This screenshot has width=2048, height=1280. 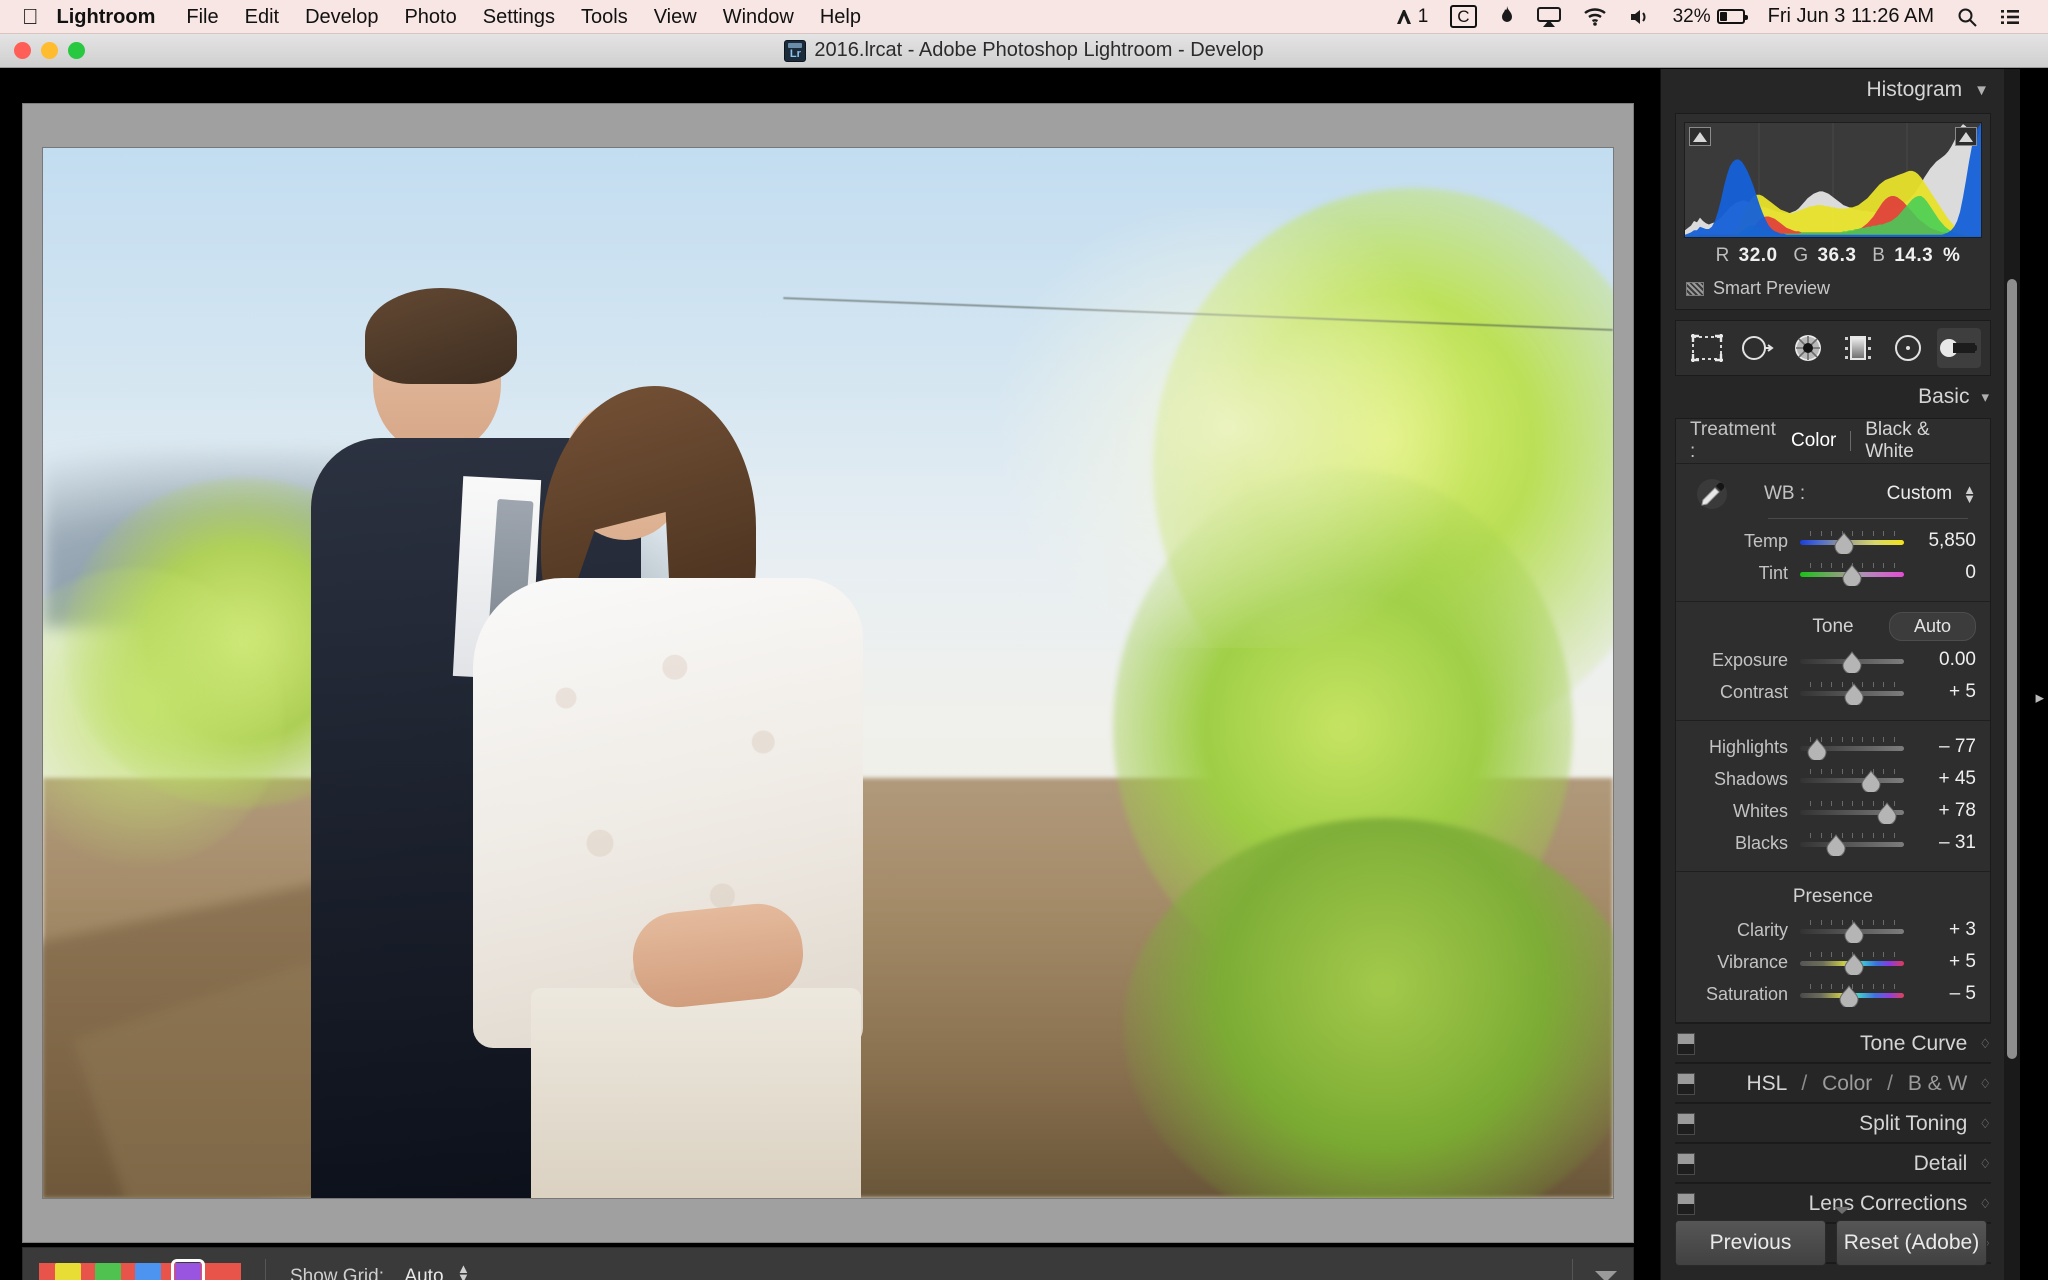 What do you see at coordinates (1852, 844) in the screenshot?
I see `slider-blacks` at bounding box center [1852, 844].